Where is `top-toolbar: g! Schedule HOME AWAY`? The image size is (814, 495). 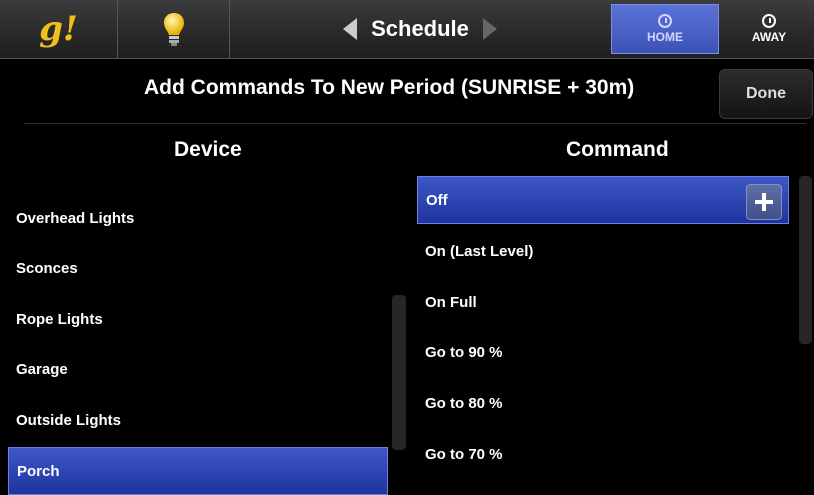 top-toolbar: g! Schedule HOME AWAY is located at coordinates (407, 29).